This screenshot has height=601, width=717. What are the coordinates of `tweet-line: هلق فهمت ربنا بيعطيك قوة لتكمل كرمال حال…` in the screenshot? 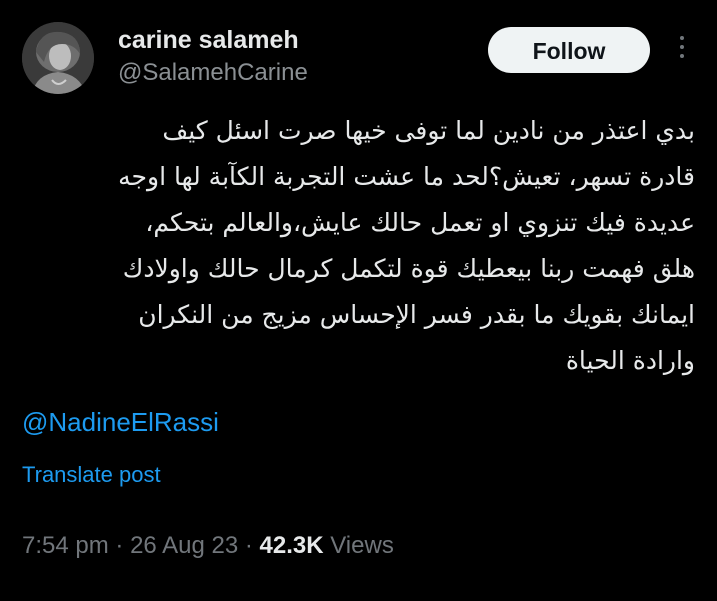 It's located at (408, 268).